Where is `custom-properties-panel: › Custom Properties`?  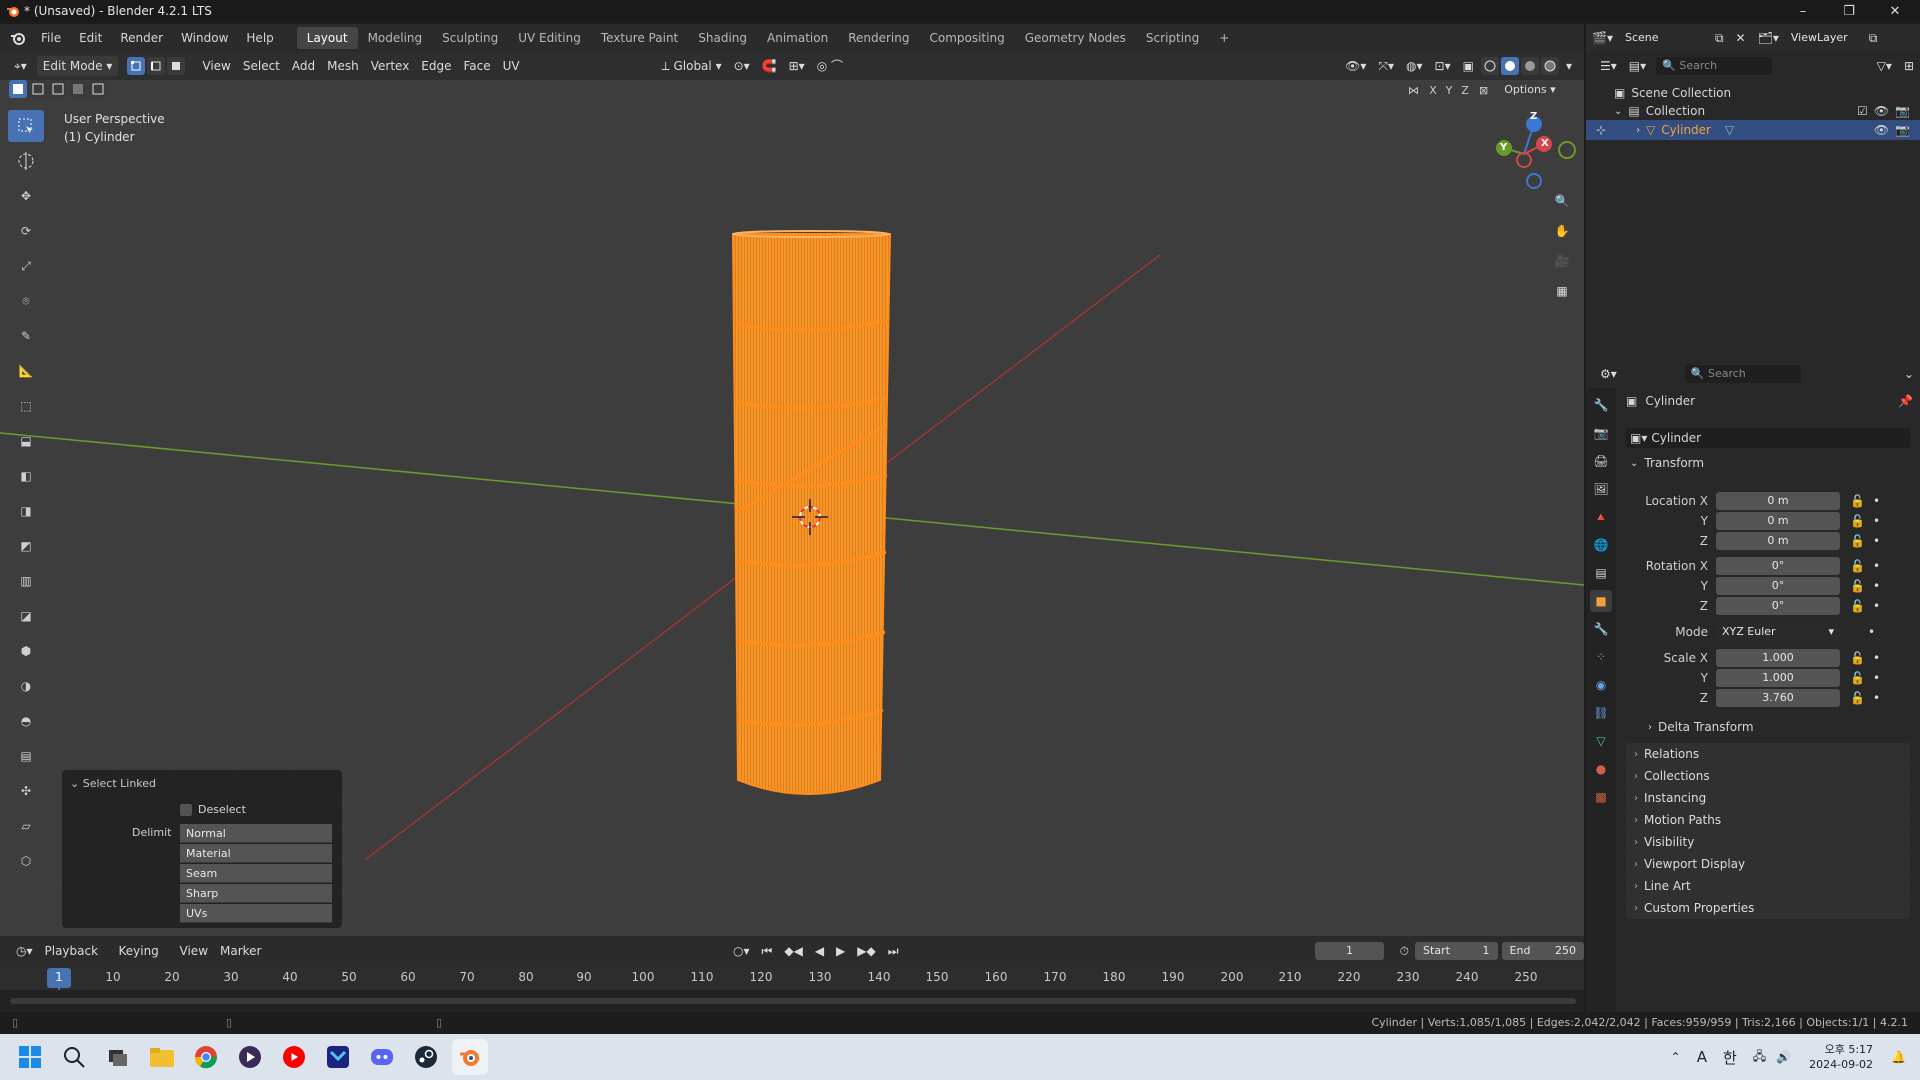
custom-properties-panel: › Custom Properties is located at coordinates (1768, 908).